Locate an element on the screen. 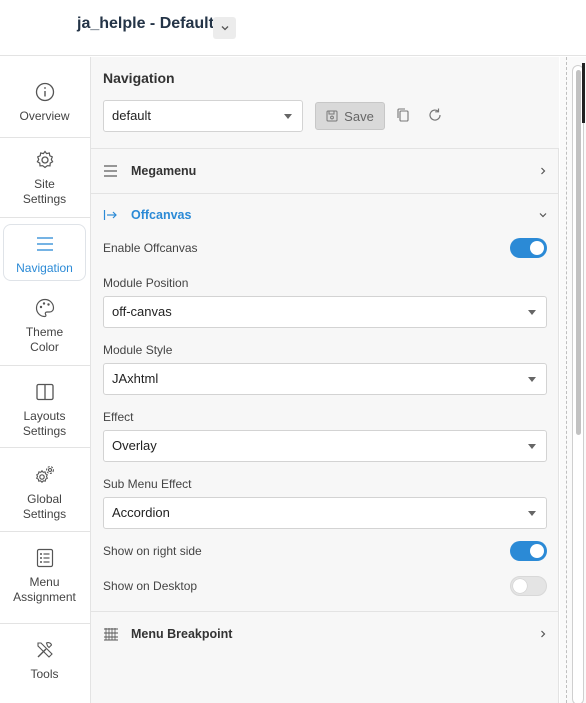 The width and height of the screenshot is (586, 703). sidebar-item-theme-color: Theme Color is located at coordinates (44, 326).